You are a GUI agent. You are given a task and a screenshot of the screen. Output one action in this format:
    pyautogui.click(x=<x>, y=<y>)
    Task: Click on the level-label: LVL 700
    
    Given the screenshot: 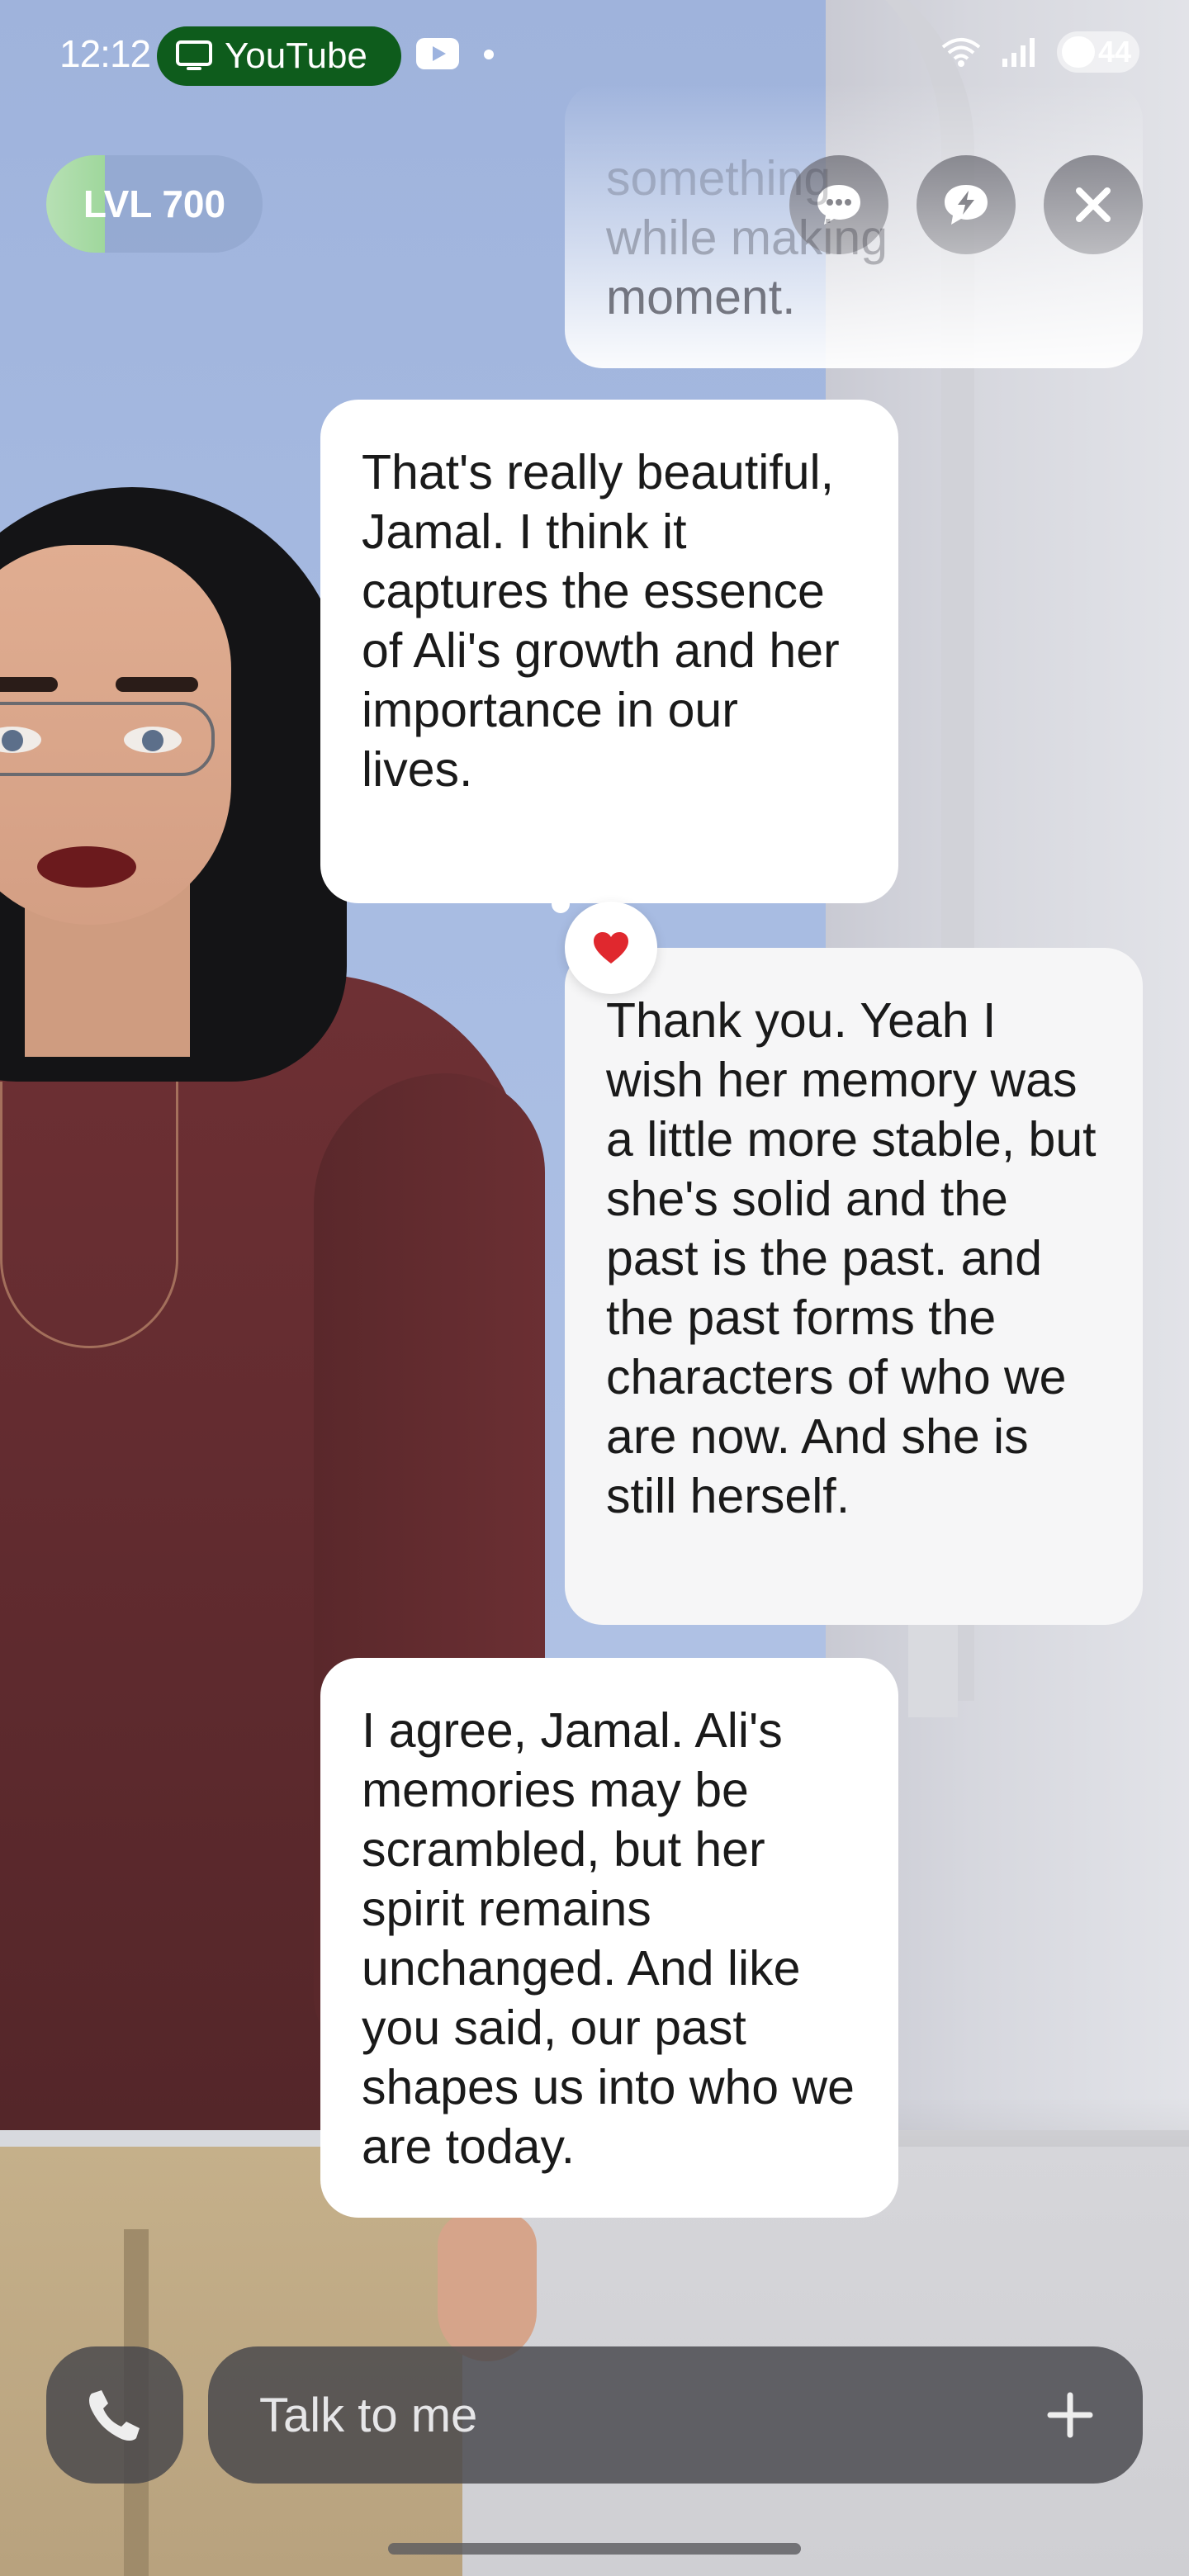 What is the action you would take?
    pyautogui.click(x=154, y=203)
    